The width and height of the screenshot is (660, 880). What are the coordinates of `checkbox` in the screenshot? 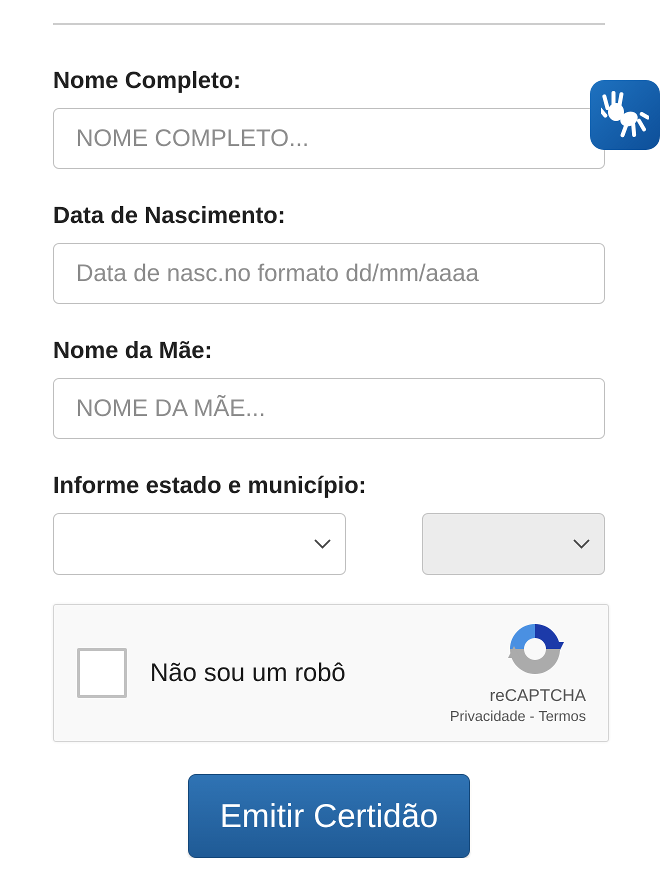 It's located at (102, 673).